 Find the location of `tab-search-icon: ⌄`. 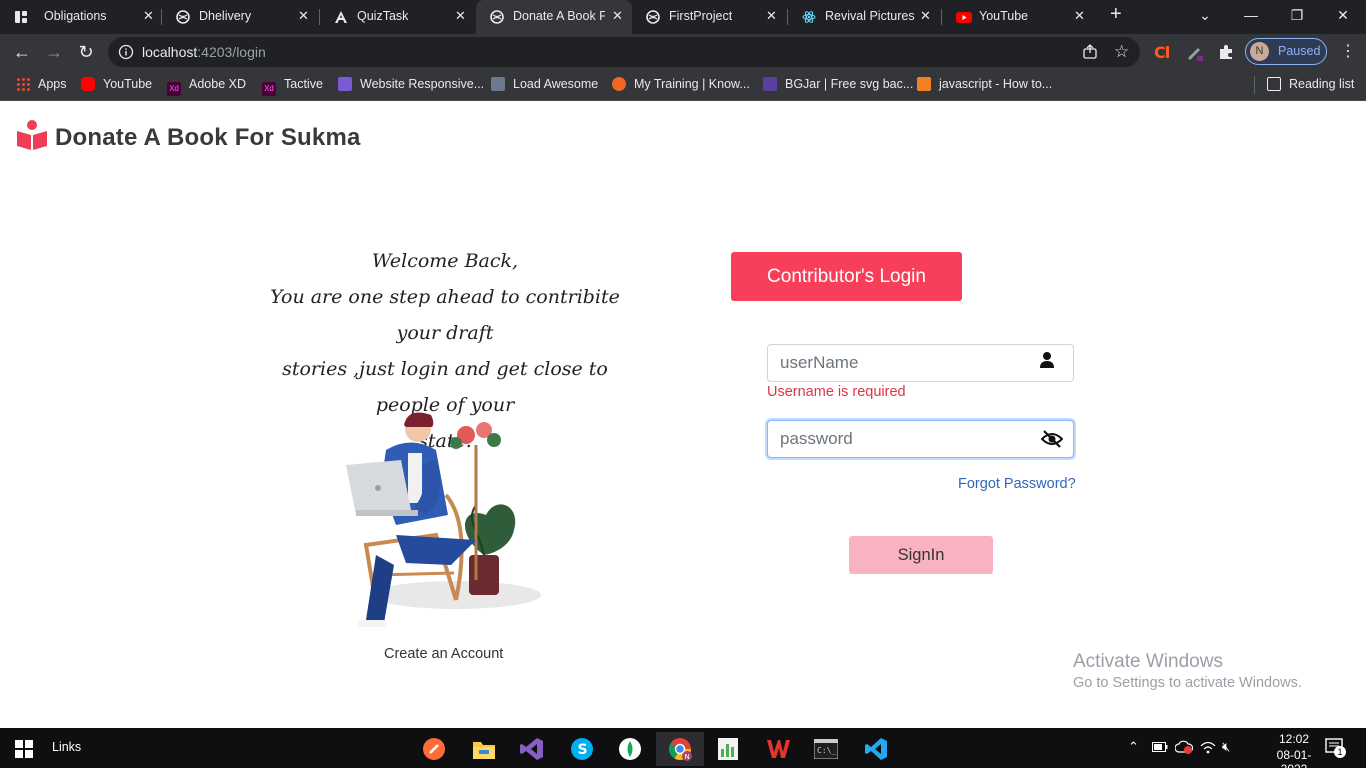

tab-search-icon: ⌄ is located at coordinates (1205, 15).